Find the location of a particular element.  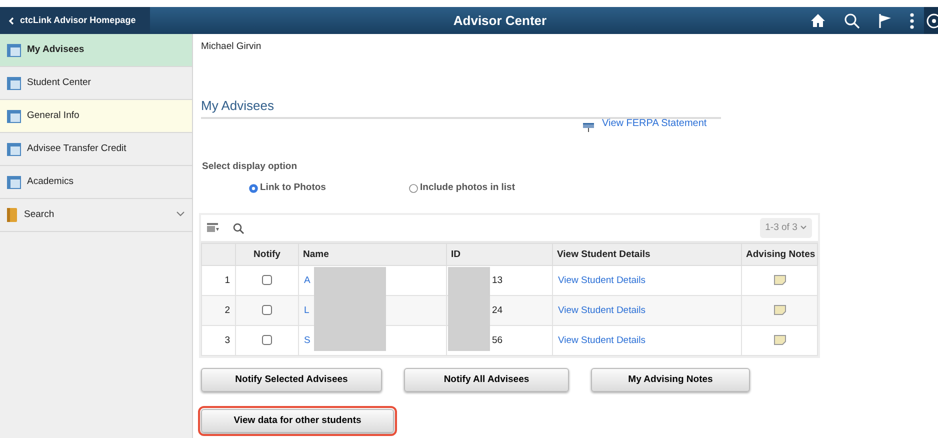

column-header: Name is located at coordinates (372, 255).